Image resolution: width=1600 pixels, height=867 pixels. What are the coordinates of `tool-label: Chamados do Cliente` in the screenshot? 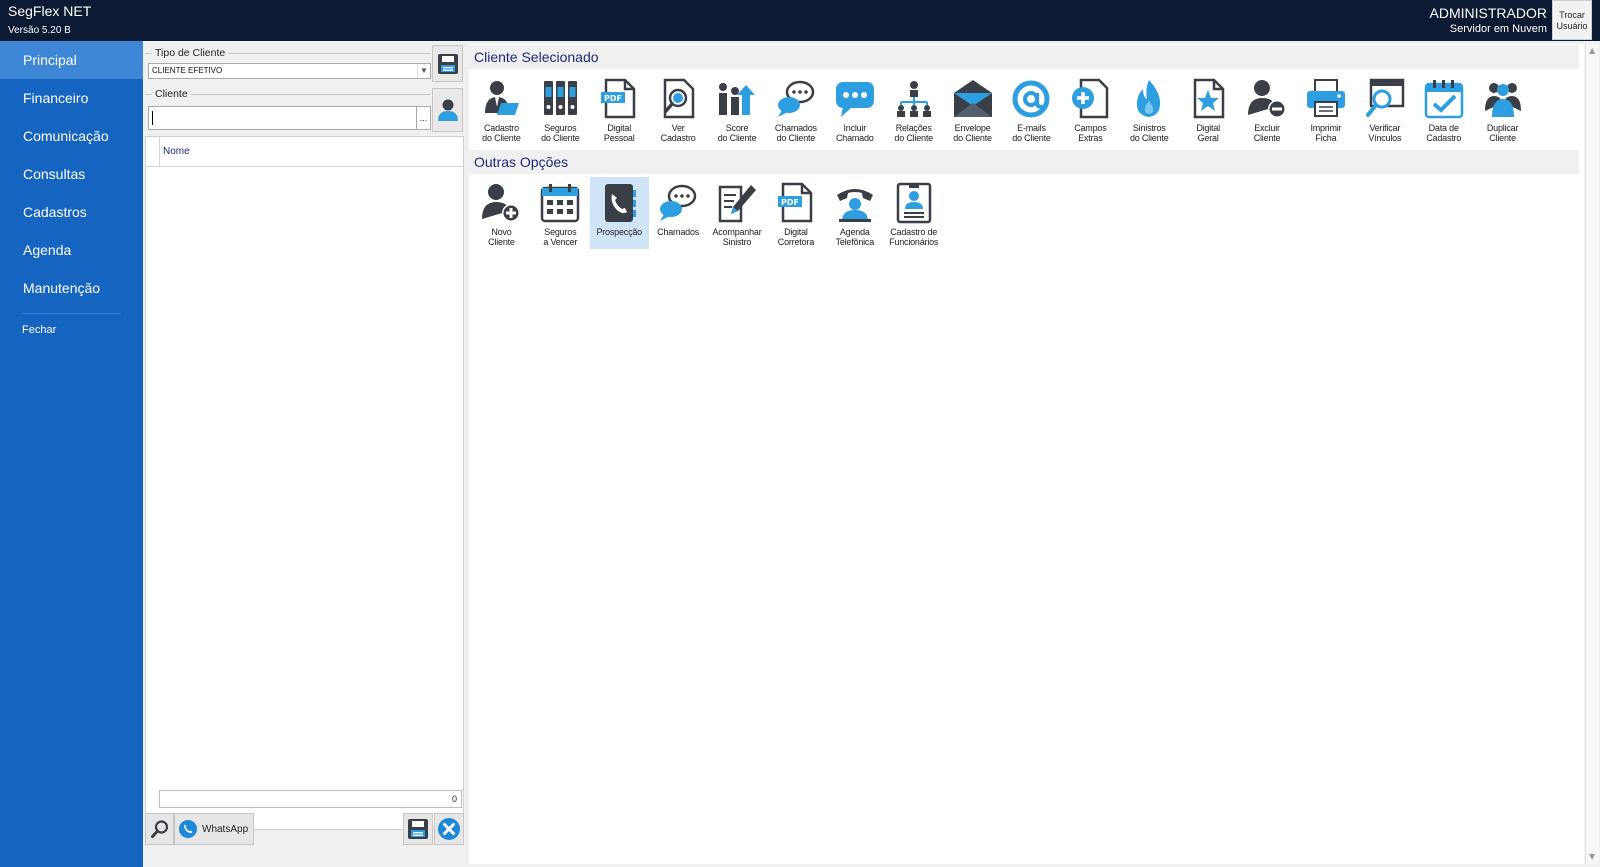 It's located at (795, 133).